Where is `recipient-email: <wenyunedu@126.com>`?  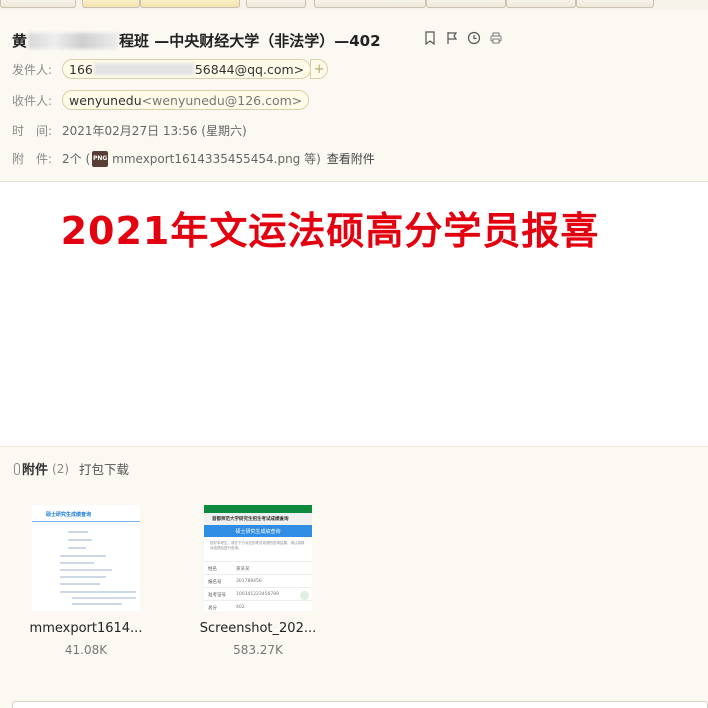
recipient-email: <wenyunedu@126.com> is located at coordinates (222, 100).